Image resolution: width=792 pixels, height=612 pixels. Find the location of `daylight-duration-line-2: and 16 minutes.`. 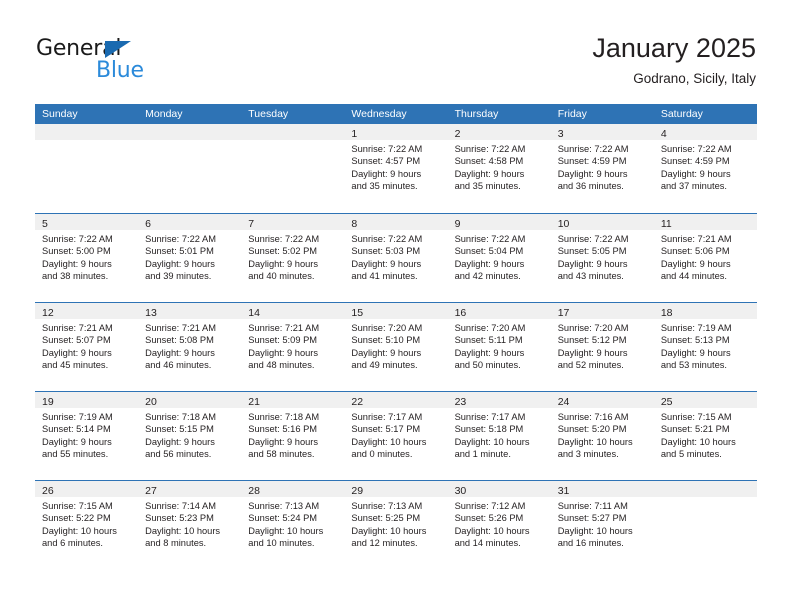

daylight-duration-line-2: and 16 minutes. is located at coordinates (590, 543).